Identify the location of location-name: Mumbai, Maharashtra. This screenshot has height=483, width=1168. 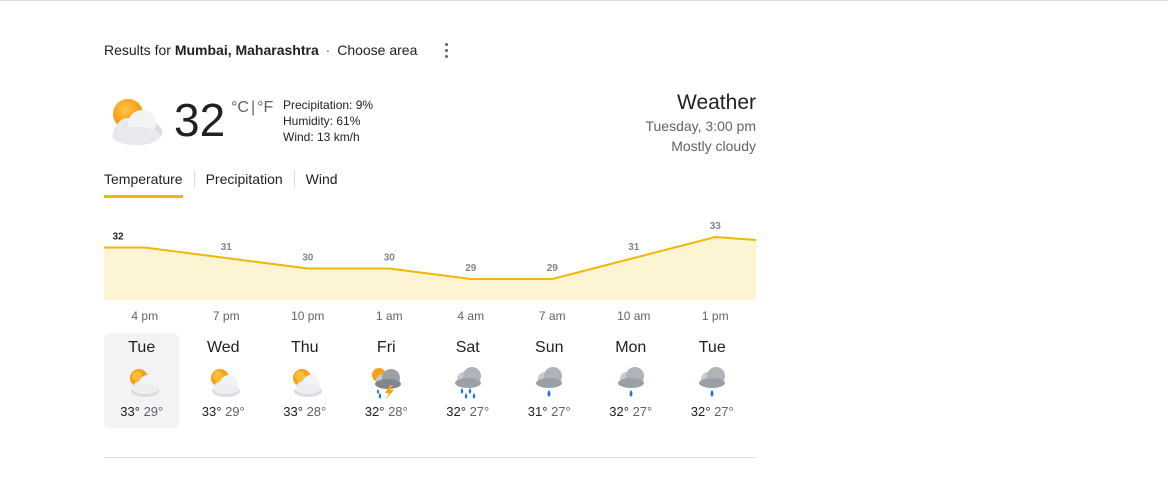
(246, 50).